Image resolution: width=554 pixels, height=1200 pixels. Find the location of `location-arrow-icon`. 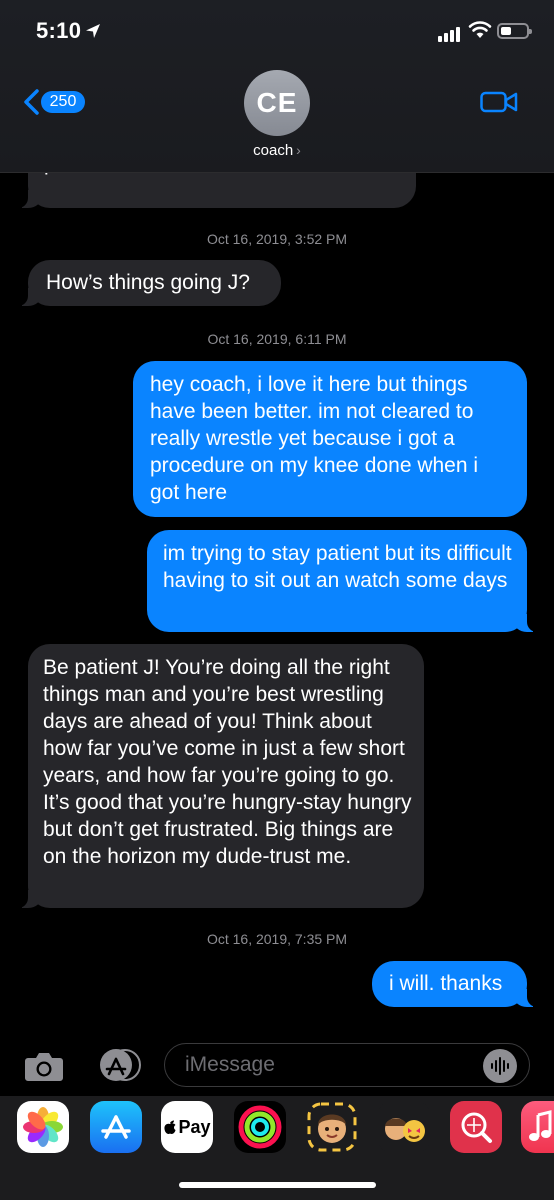

location-arrow-icon is located at coordinates (93, 31).